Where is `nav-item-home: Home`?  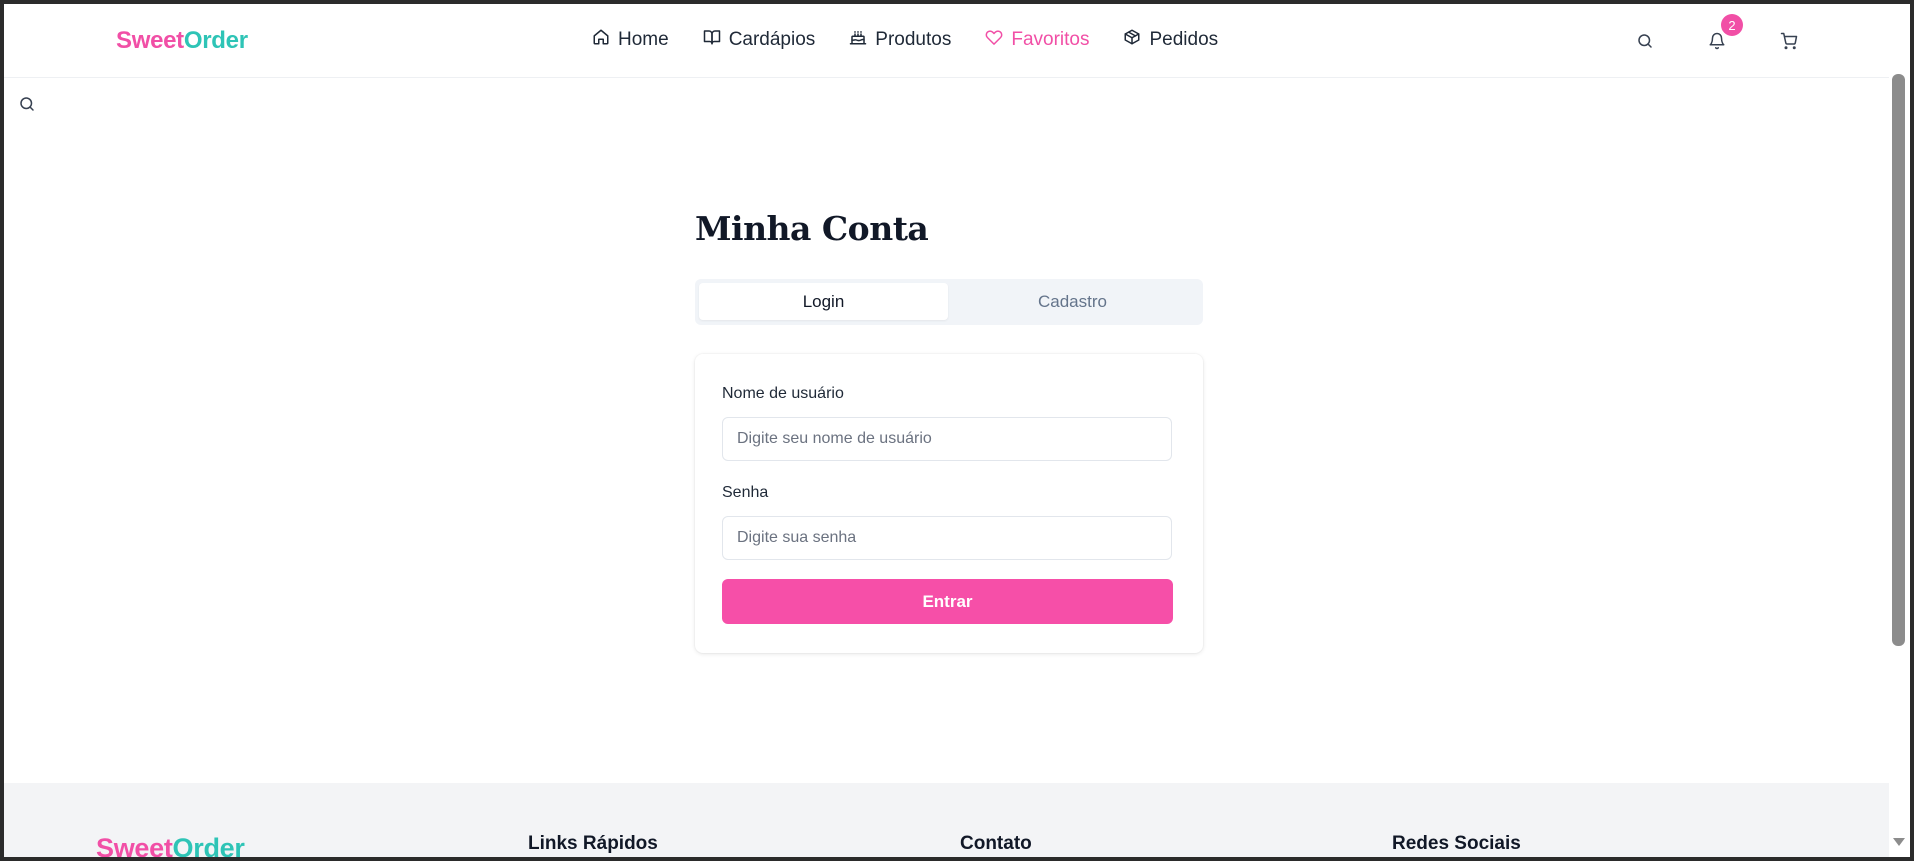
nav-item-home: Home is located at coordinates (630, 40).